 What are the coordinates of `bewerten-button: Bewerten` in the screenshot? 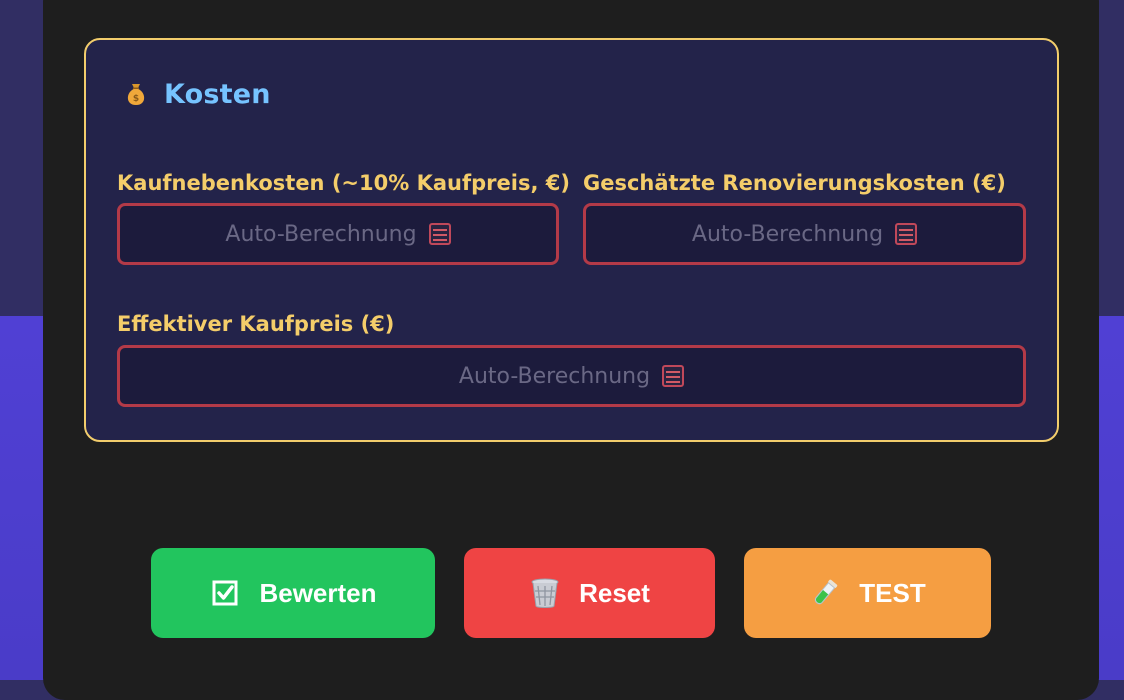 It's located at (293, 593).